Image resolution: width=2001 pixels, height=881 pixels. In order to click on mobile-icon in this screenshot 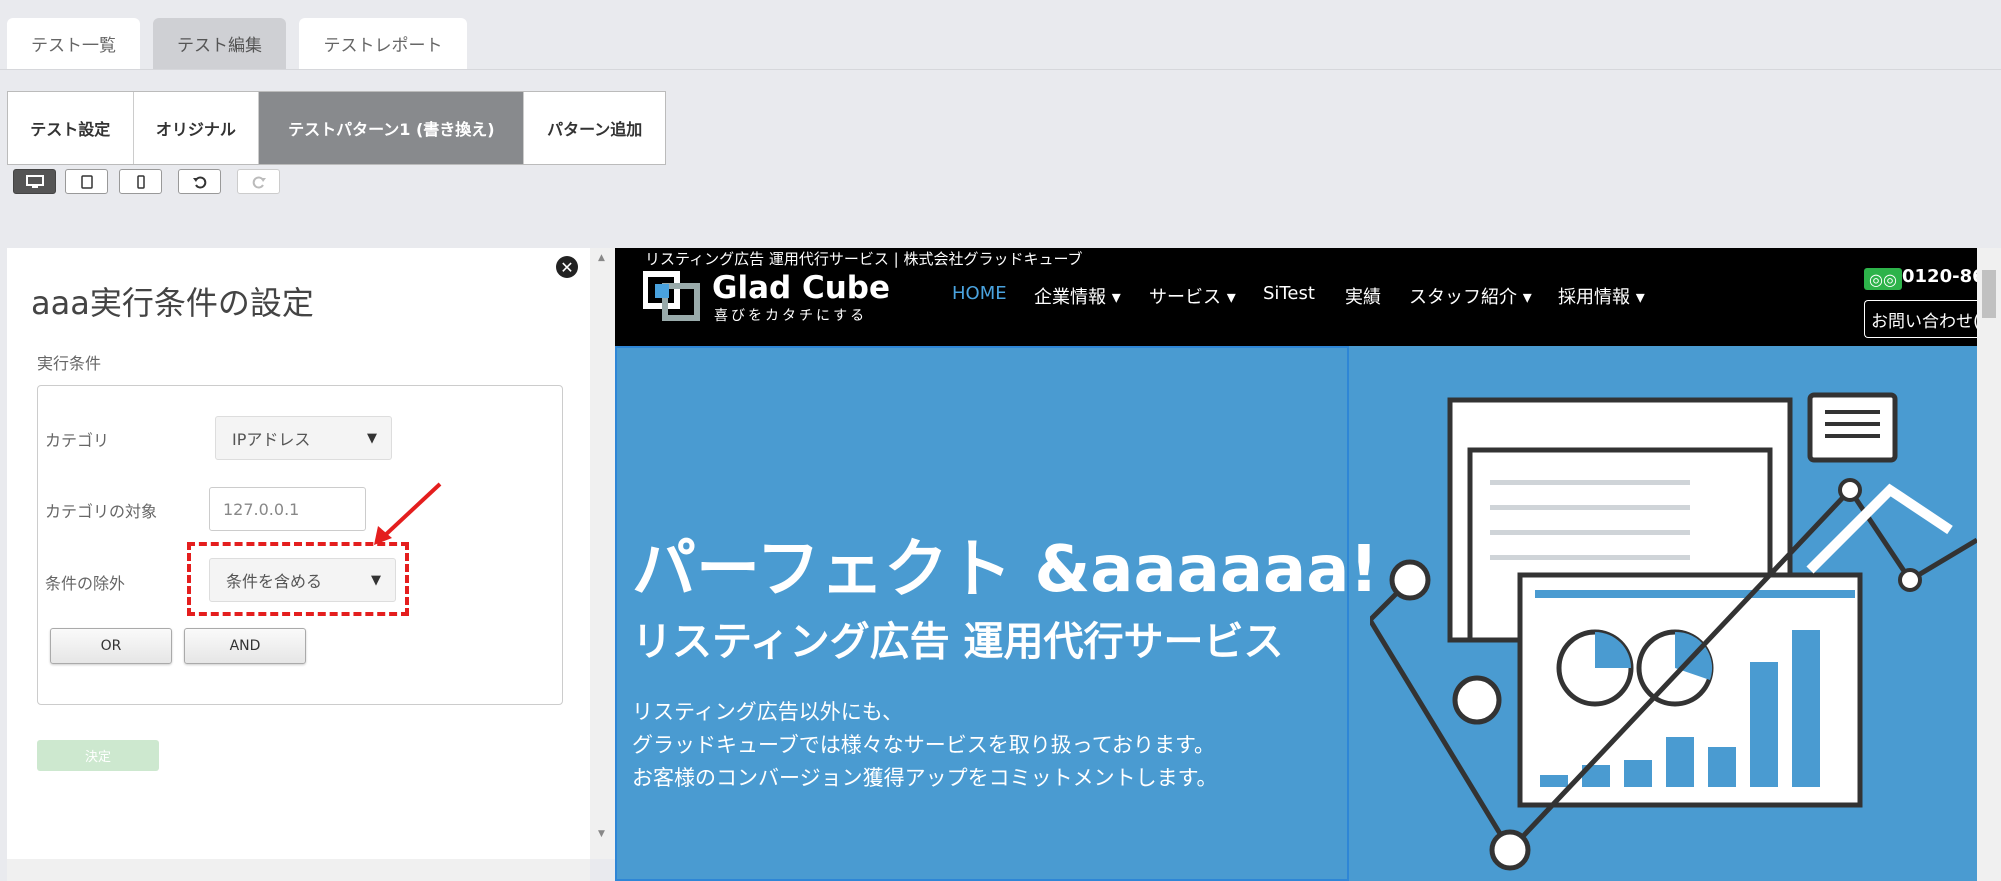, I will do `click(140, 181)`.